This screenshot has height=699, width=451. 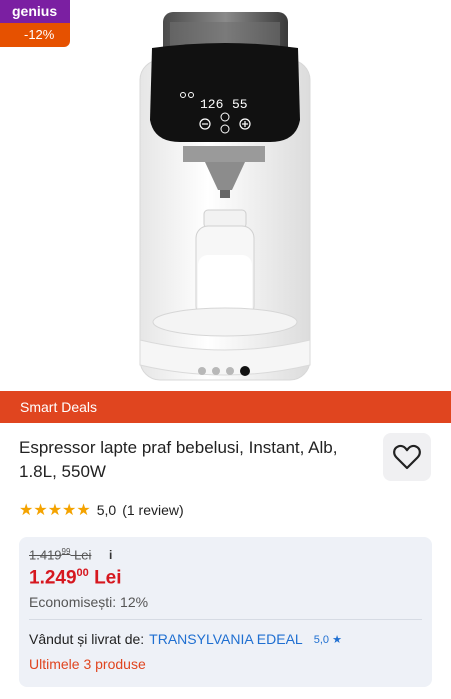 I want to click on old-price-currency: Lei, so click(x=81, y=555).